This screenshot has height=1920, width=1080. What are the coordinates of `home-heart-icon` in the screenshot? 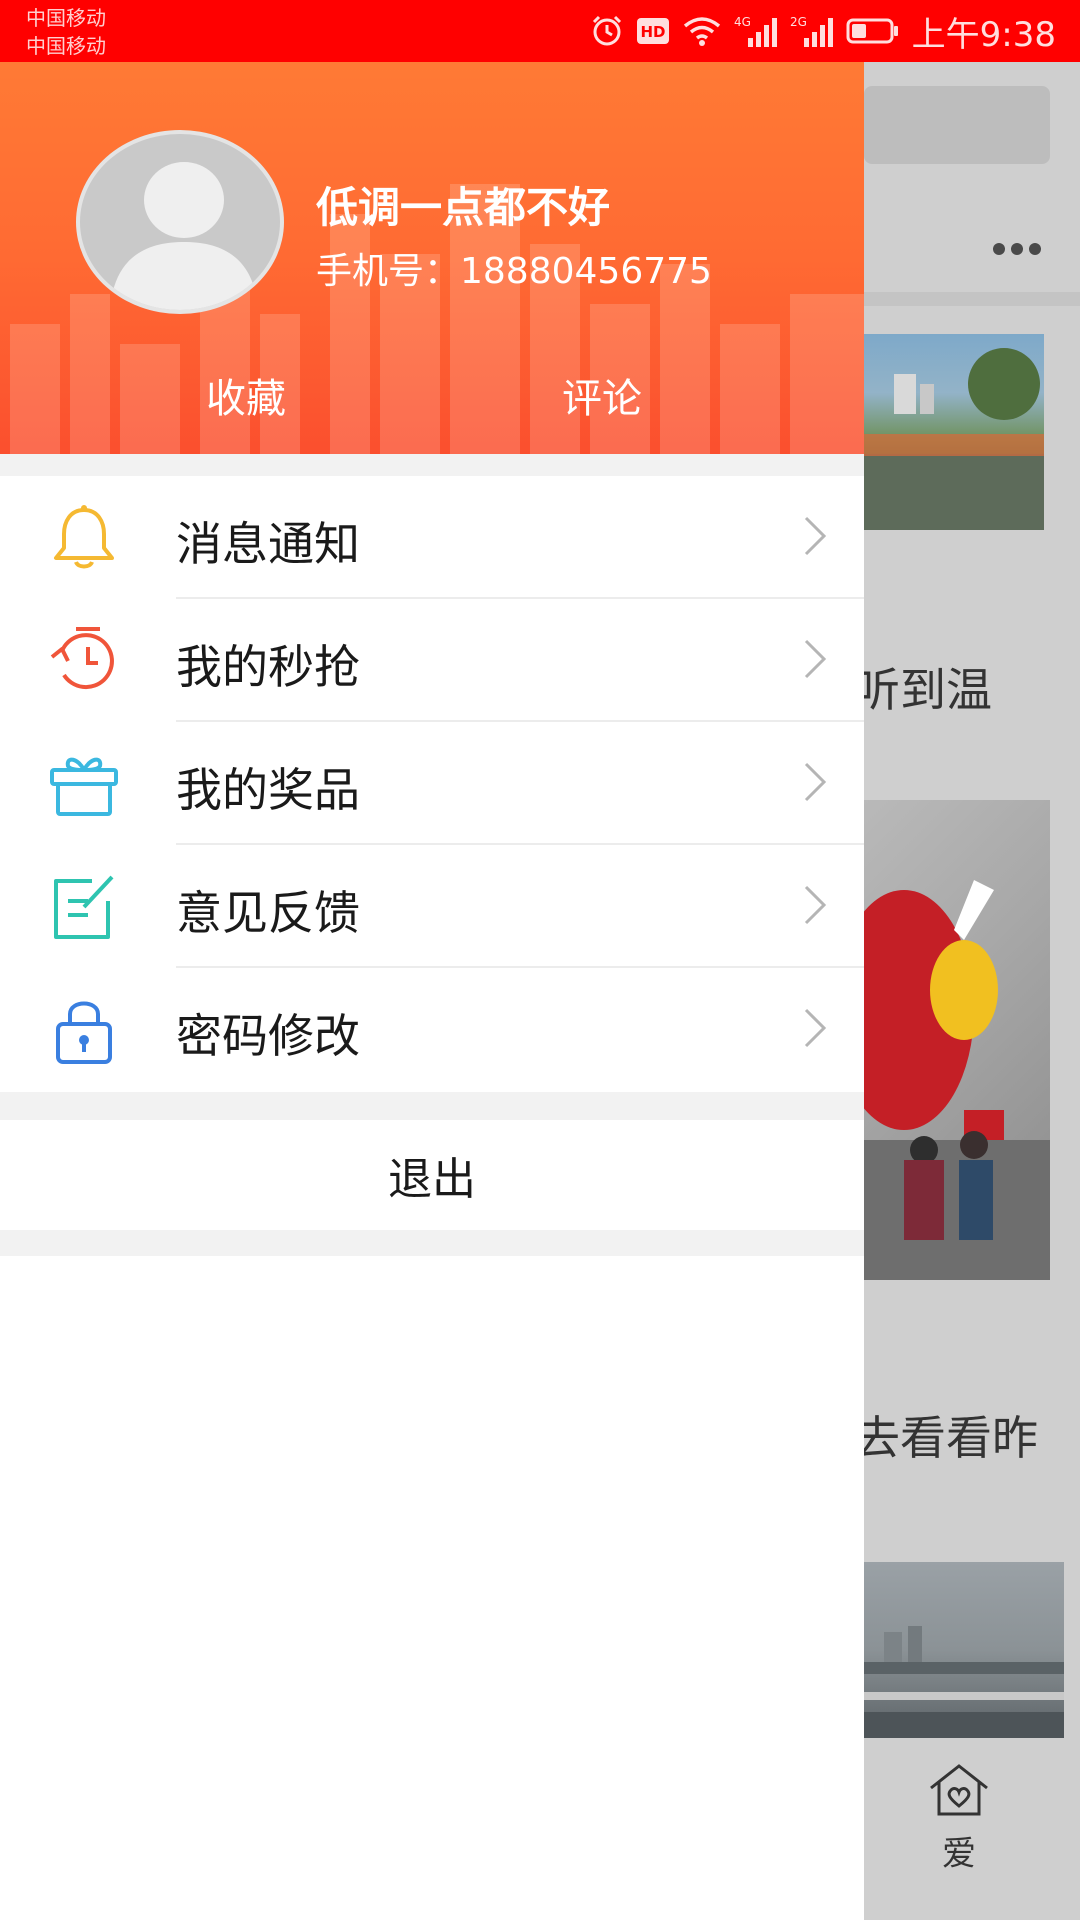 It's located at (959, 1790).